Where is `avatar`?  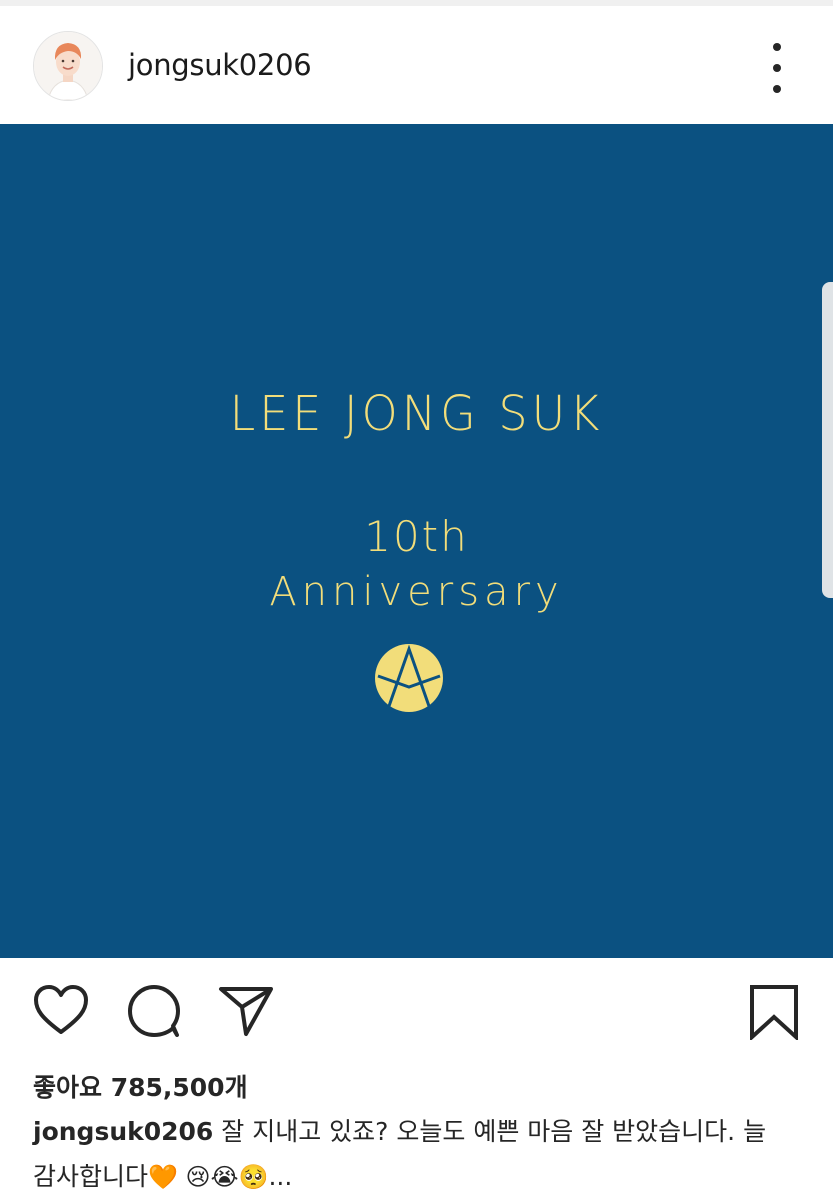
avatar is located at coordinates (68, 66).